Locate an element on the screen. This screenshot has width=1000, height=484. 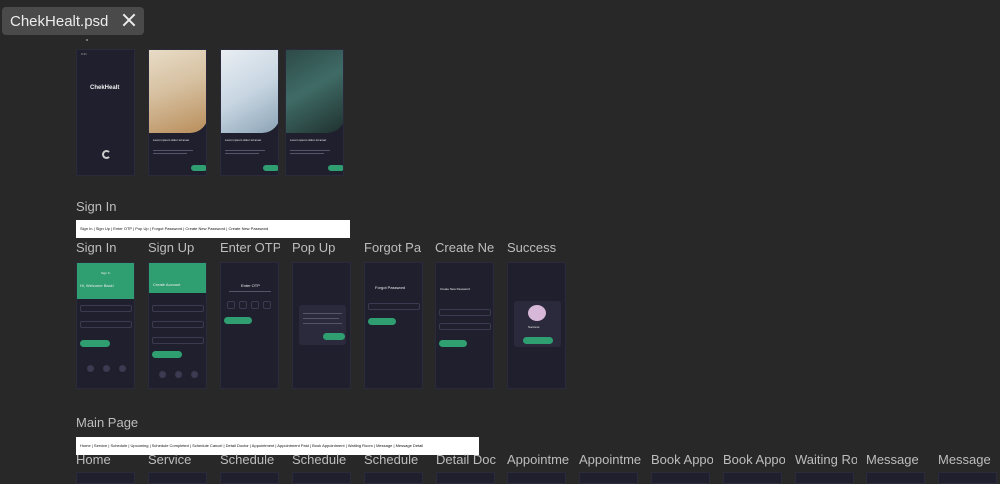
appointment-paid-screen is located at coordinates (608, 478).